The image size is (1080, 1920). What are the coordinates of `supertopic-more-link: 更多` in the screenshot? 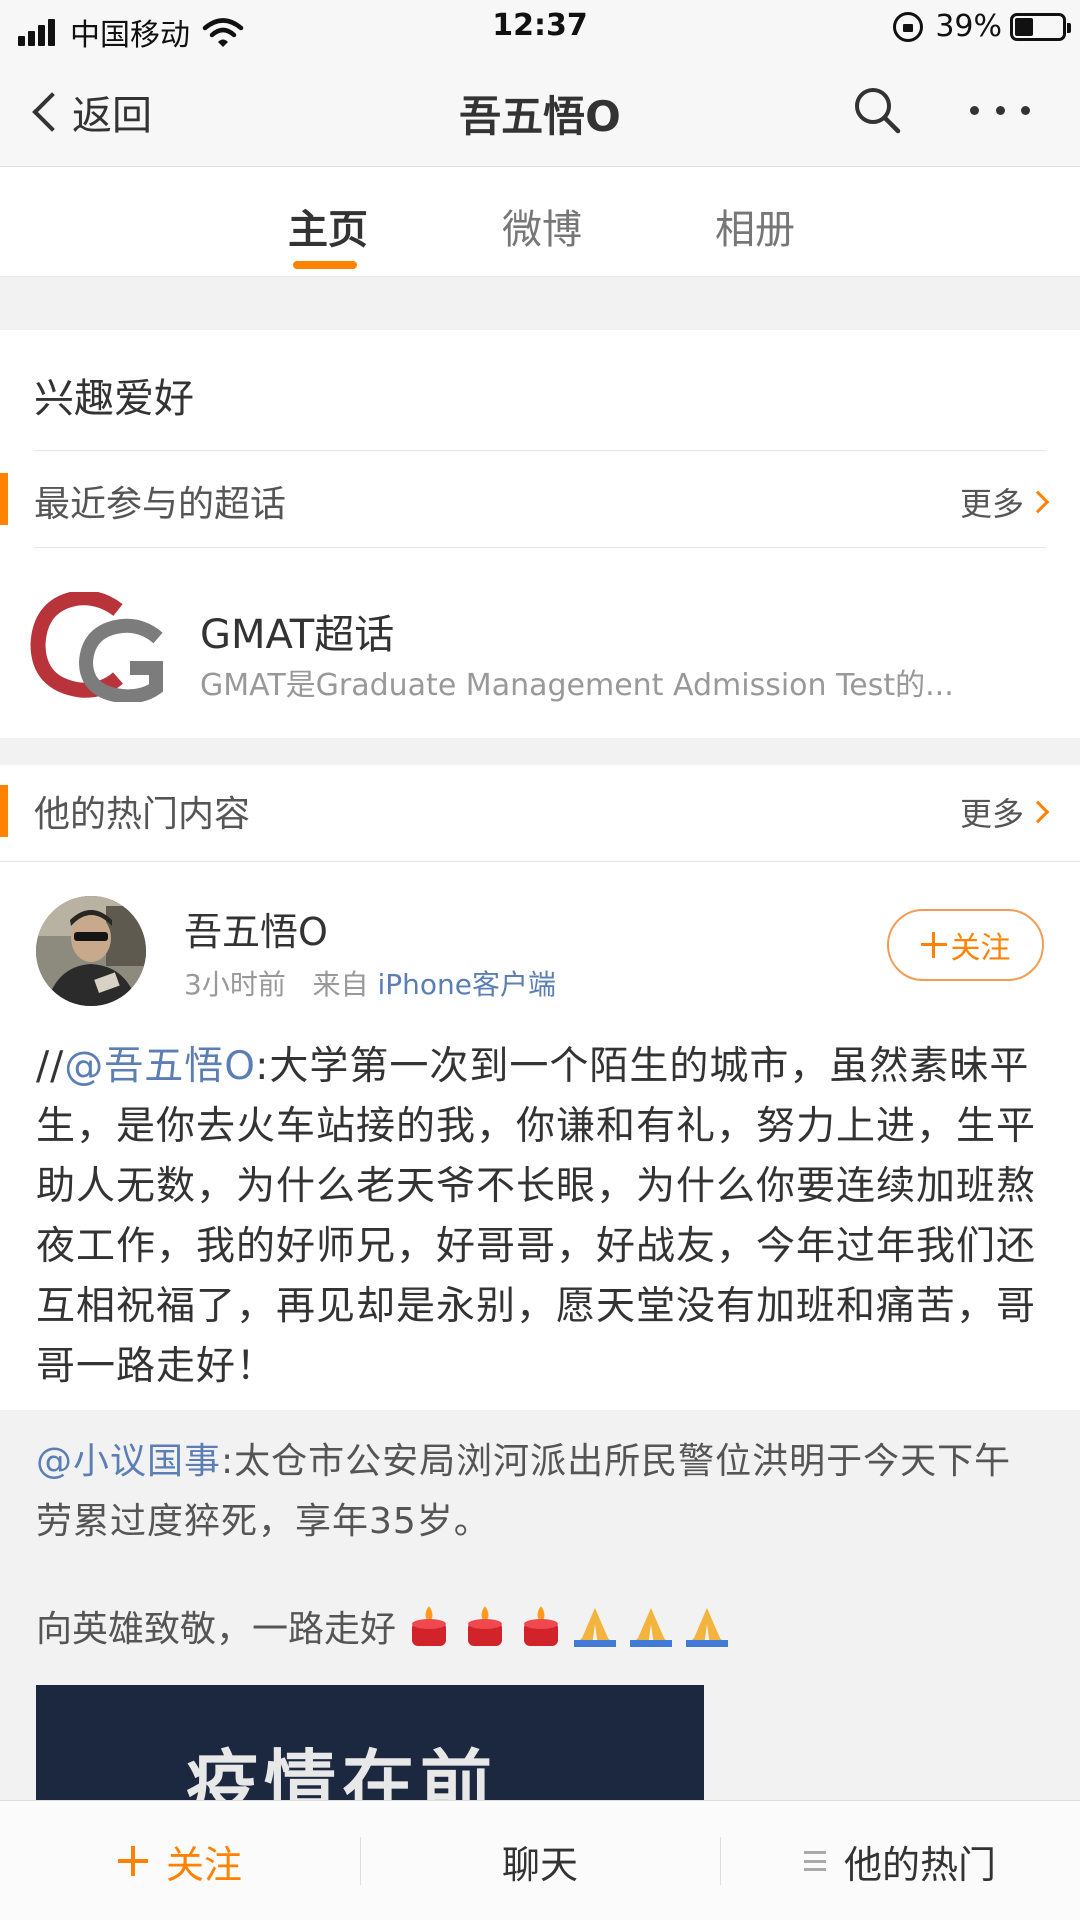 It's located at (1004, 502).